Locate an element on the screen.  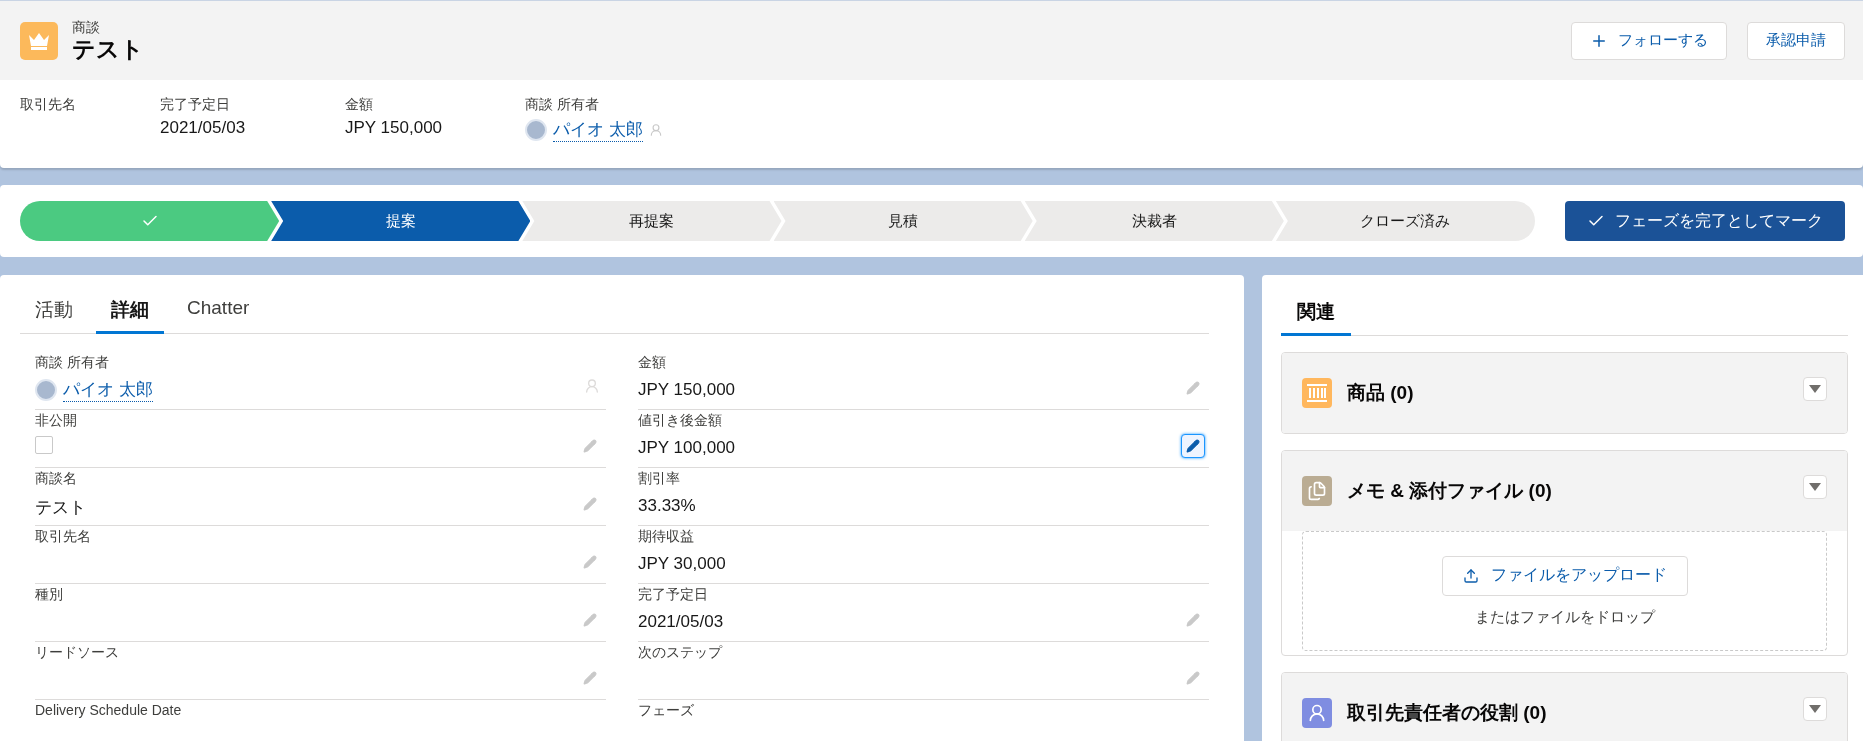
field-label: 種別 is located at coordinates (49, 595).